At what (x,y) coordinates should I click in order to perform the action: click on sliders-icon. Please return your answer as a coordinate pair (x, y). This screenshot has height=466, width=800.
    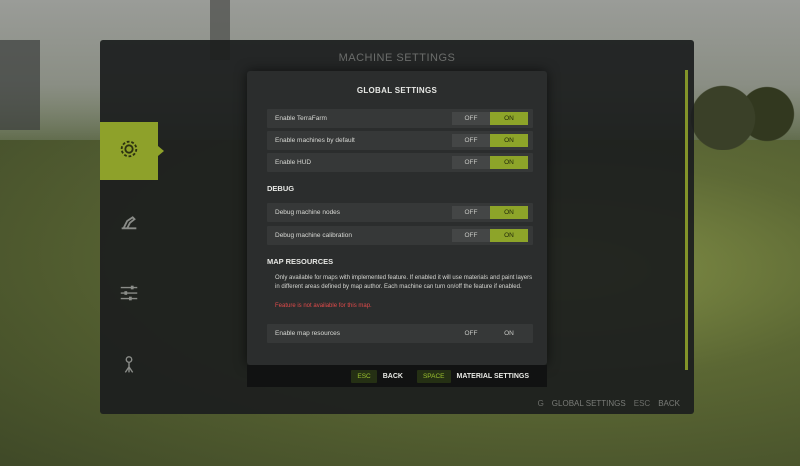
    Looking at the image, I should click on (129, 295).